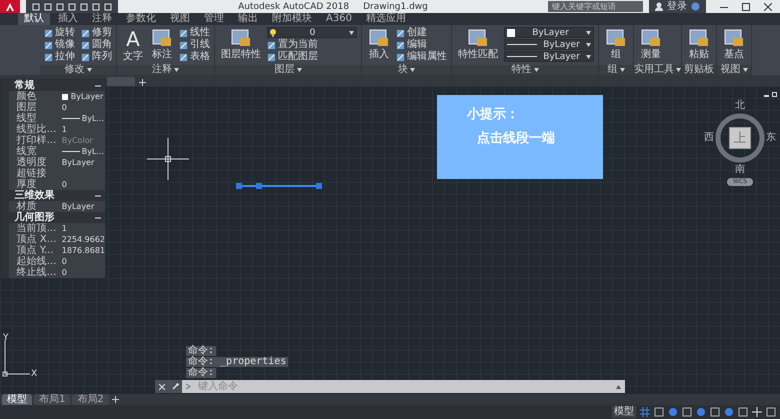 Image resolution: width=780 pixels, height=419 pixels. What do you see at coordinates (695, 6) in the screenshot?
I see `help-icon` at bounding box center [695, 6].